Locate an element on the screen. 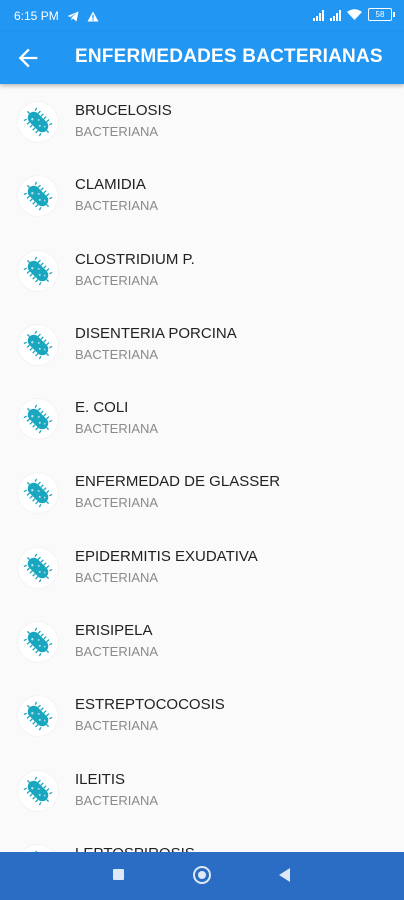 This screenshot has width=404, height=900. list-item: ERISIPELA BACTERIANA is located at coordinates (202, 641).